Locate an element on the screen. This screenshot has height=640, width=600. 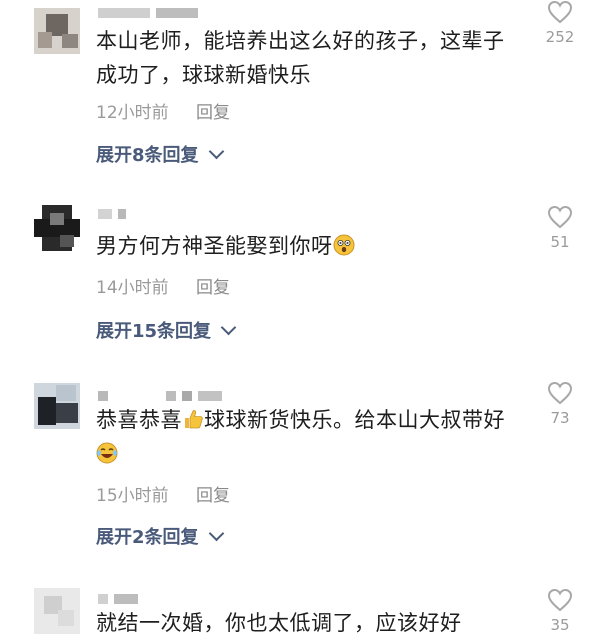
expand-replies-button: 展开2条回复 is located at coordinates (160, 536).